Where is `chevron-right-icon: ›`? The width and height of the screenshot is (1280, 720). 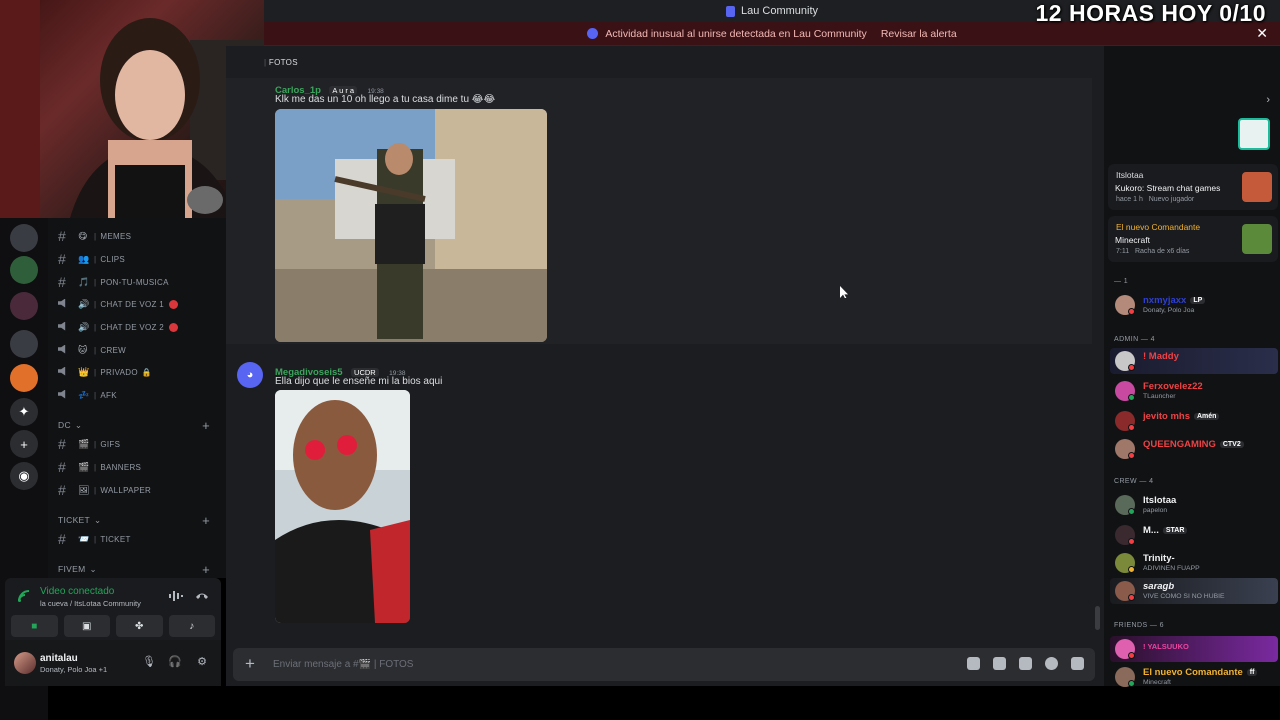 chevron-right-icon: › is located at coordinates (1268, 100).